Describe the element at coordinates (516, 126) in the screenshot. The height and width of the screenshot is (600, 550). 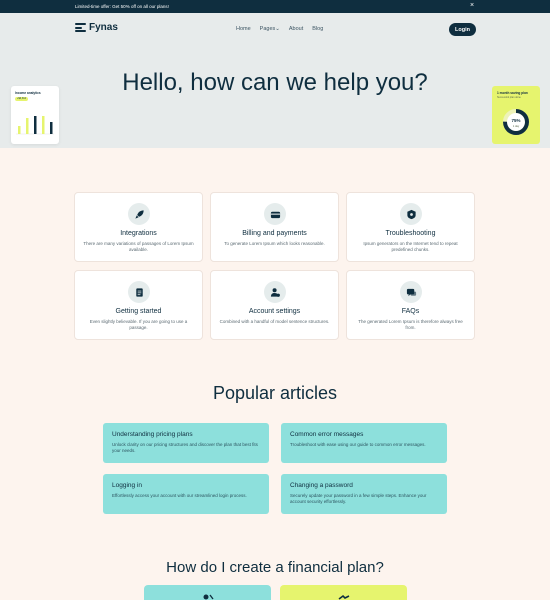
I see `progress-label: 1 day` at that location.